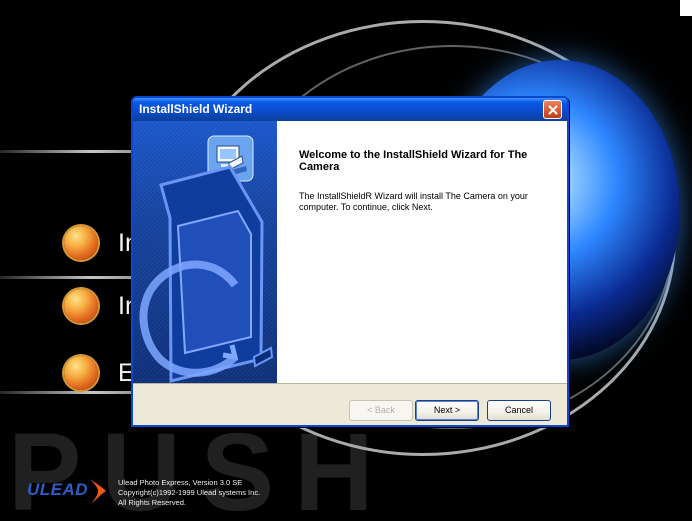  Describe the element at coordinates (98, 491) in the screenshot. I see `swoosh-icon` at that location.